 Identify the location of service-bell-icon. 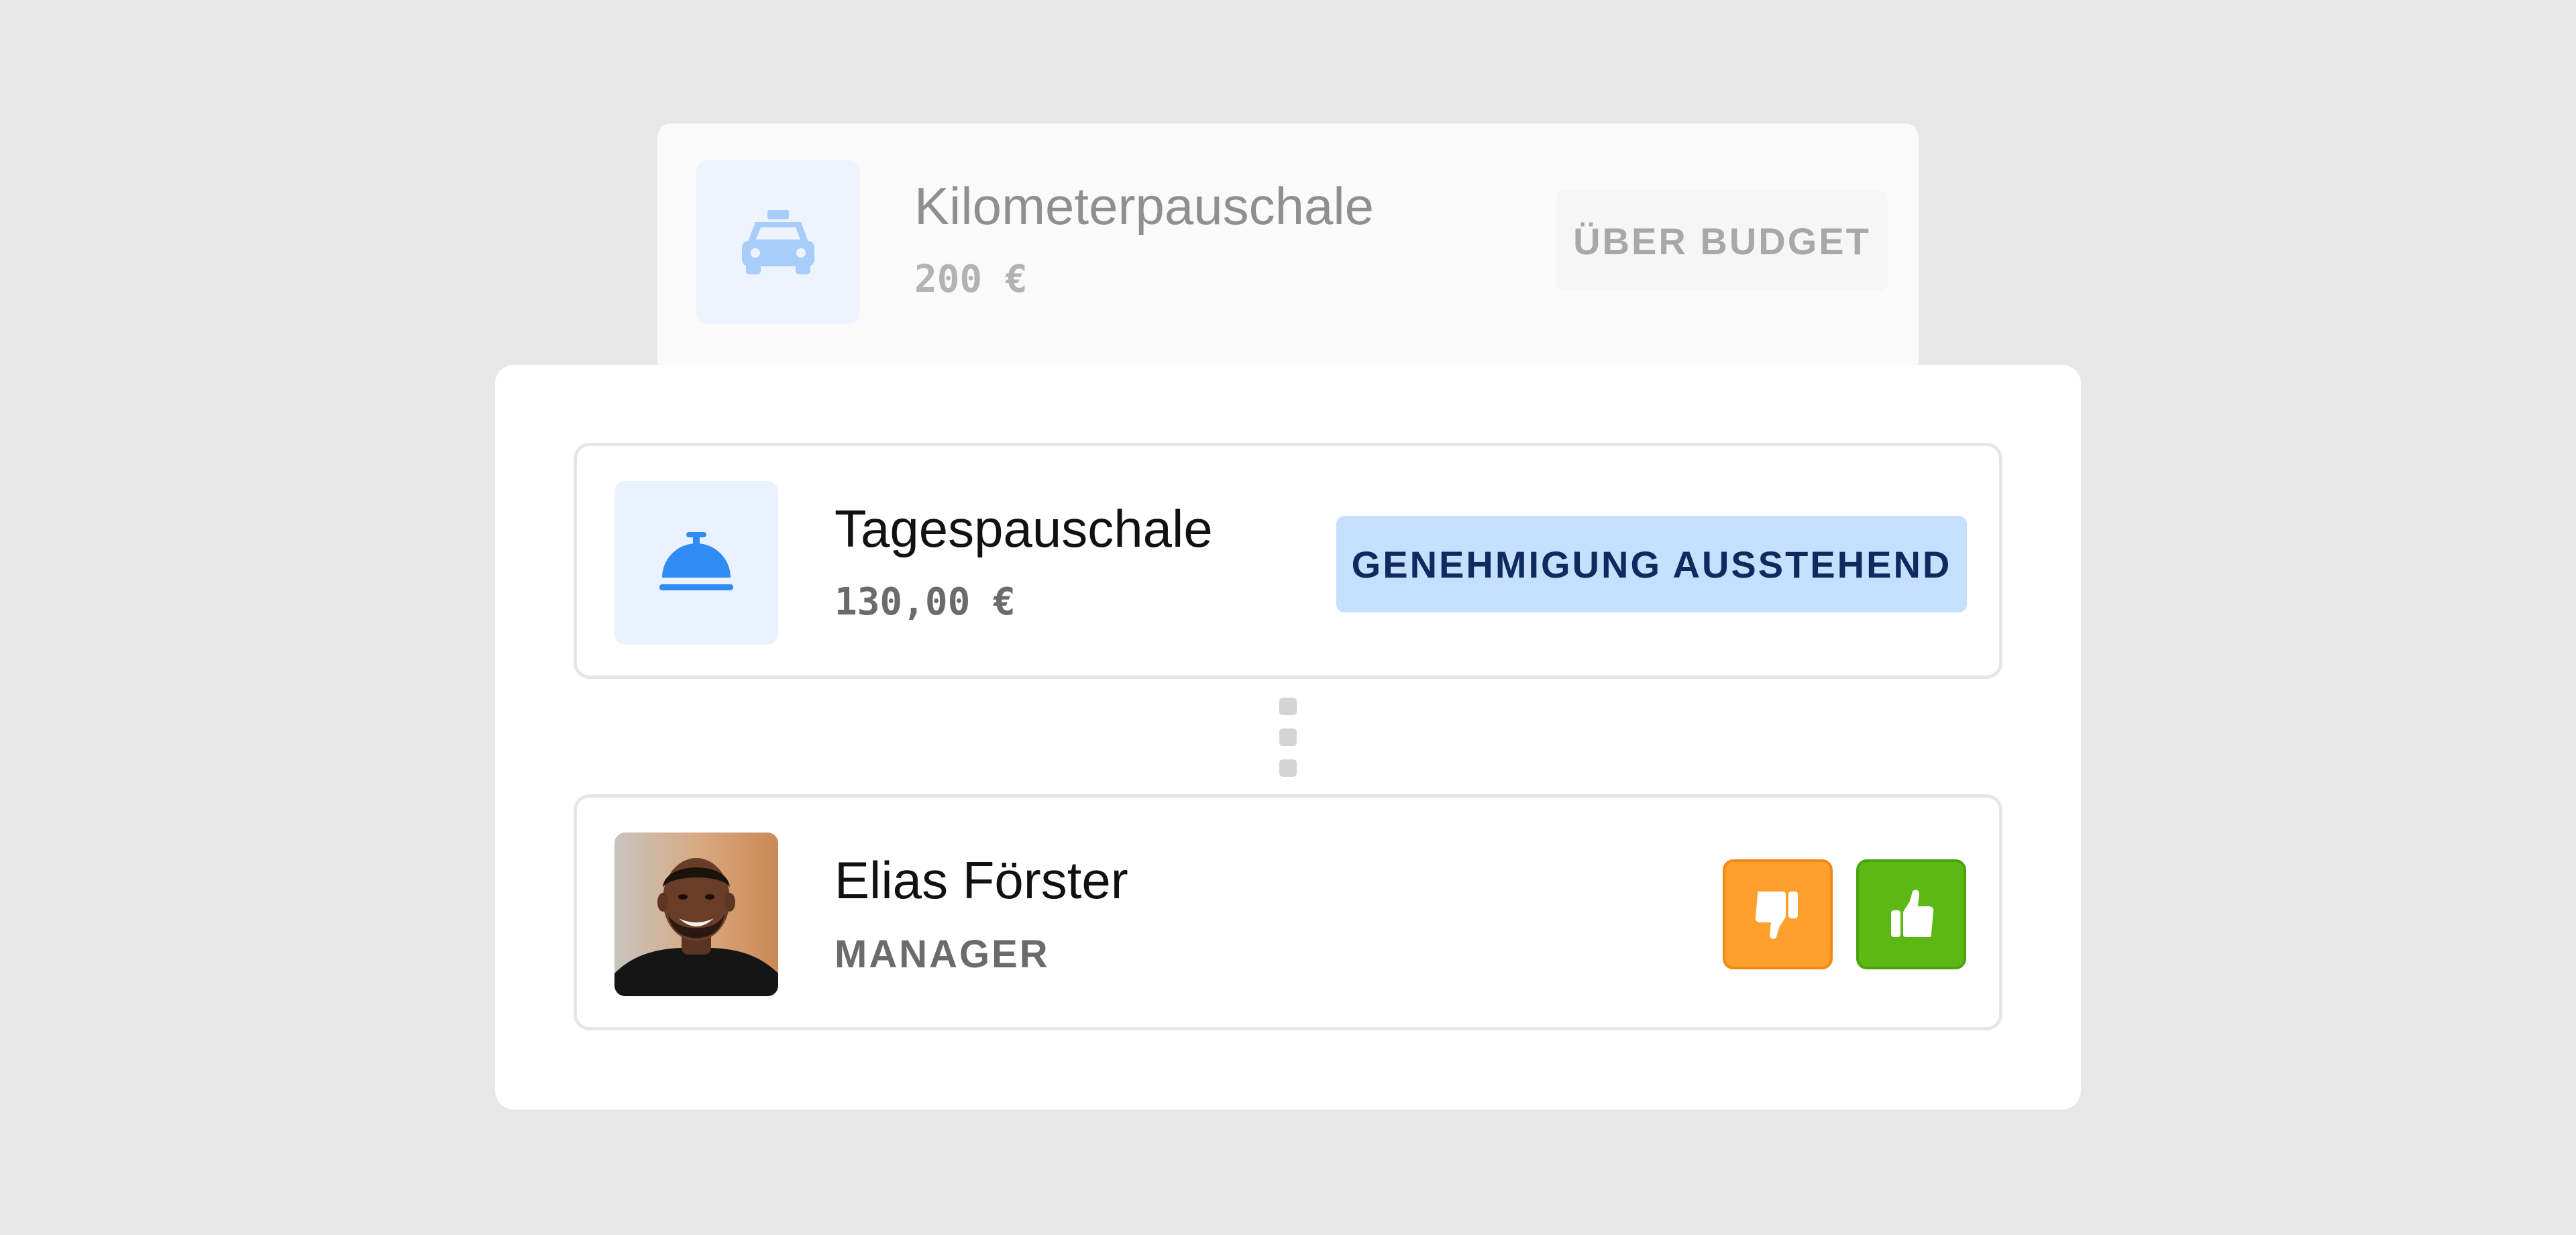
(696, 561).